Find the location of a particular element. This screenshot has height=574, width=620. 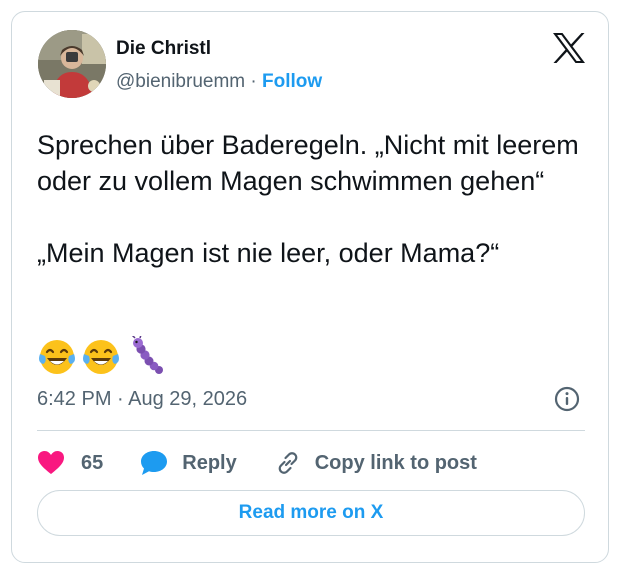

x-logo-icon is located at coordinates (569, 48).